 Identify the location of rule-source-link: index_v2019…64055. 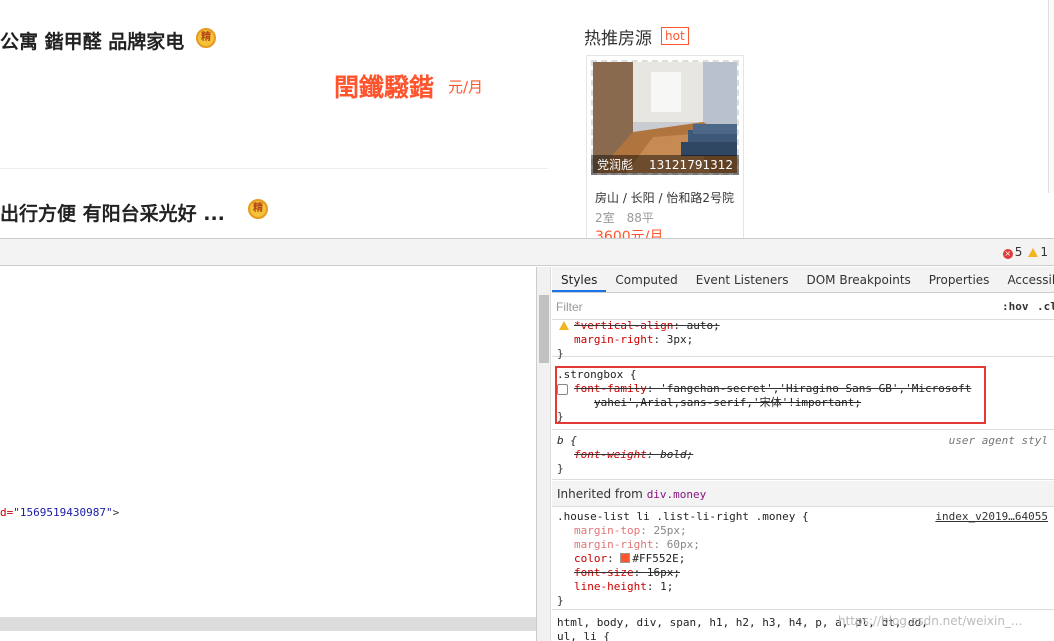
(991, 517).